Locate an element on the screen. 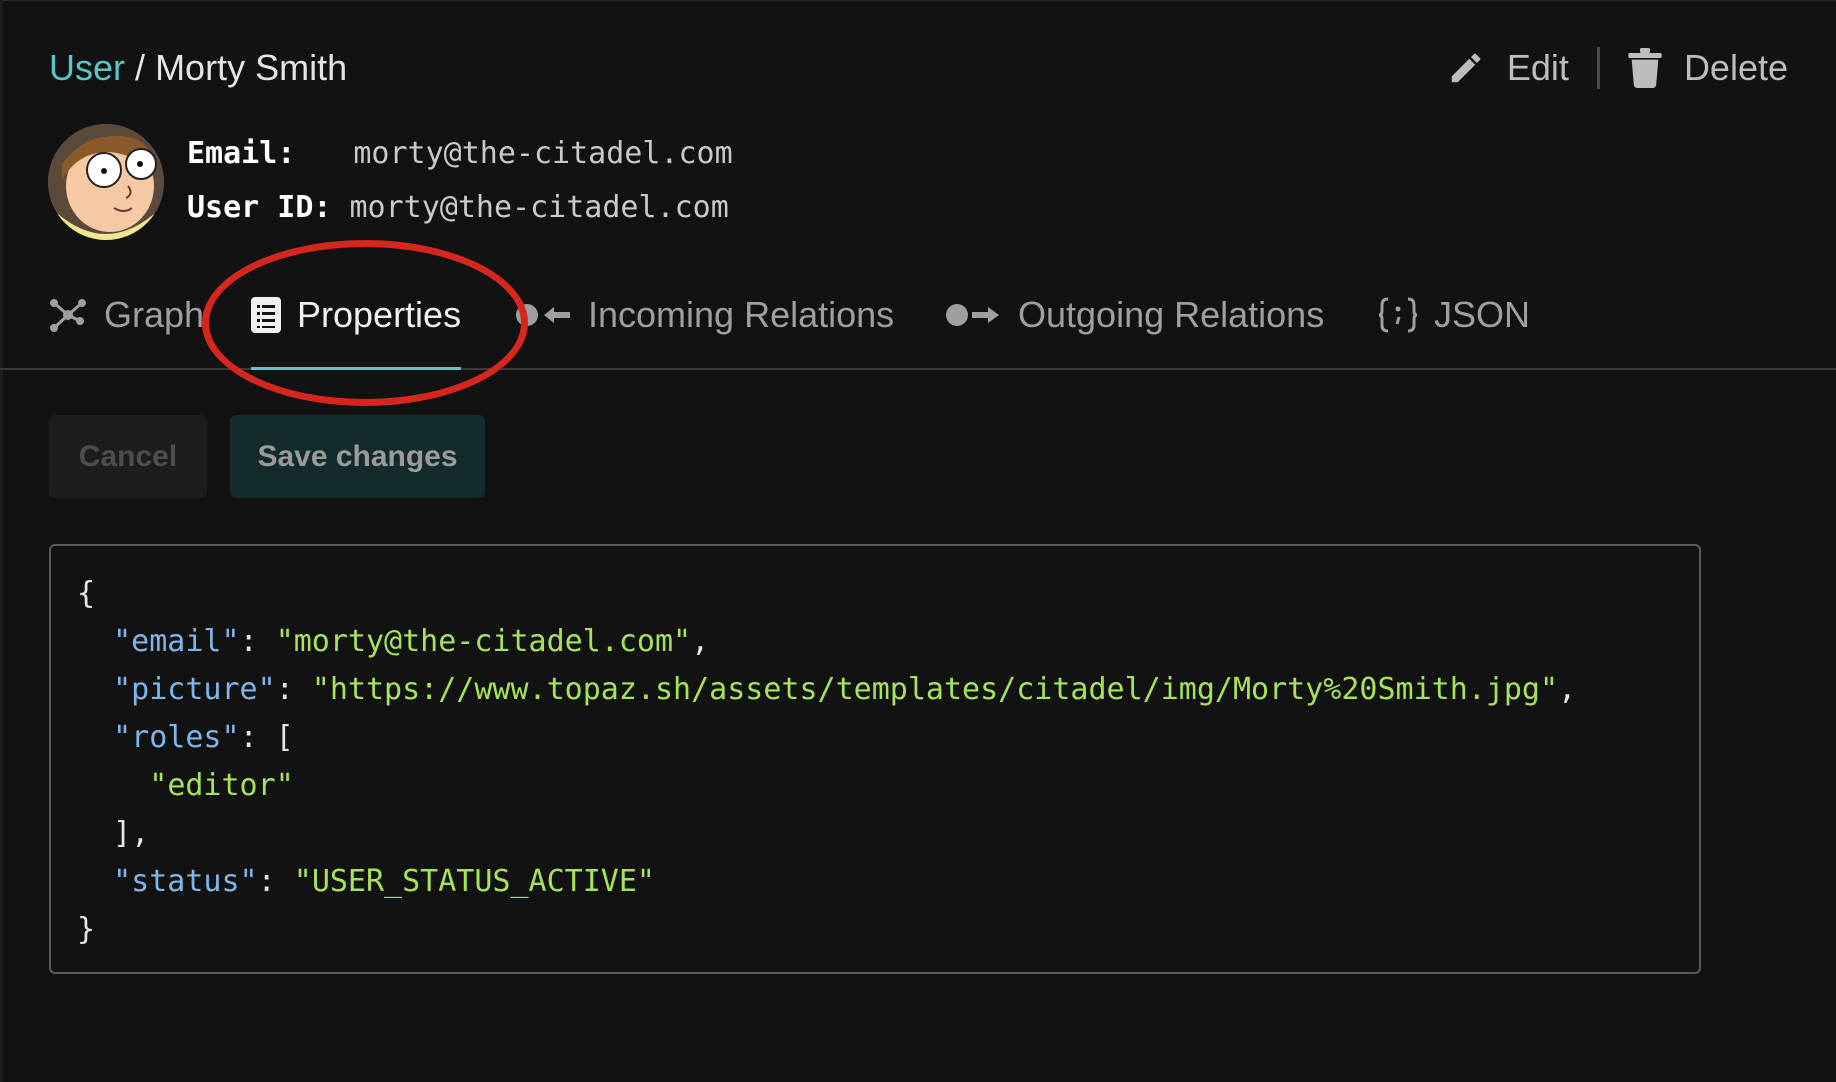  email-row: Email: morty@the-citadel.com is located at coordinates (460, 157).